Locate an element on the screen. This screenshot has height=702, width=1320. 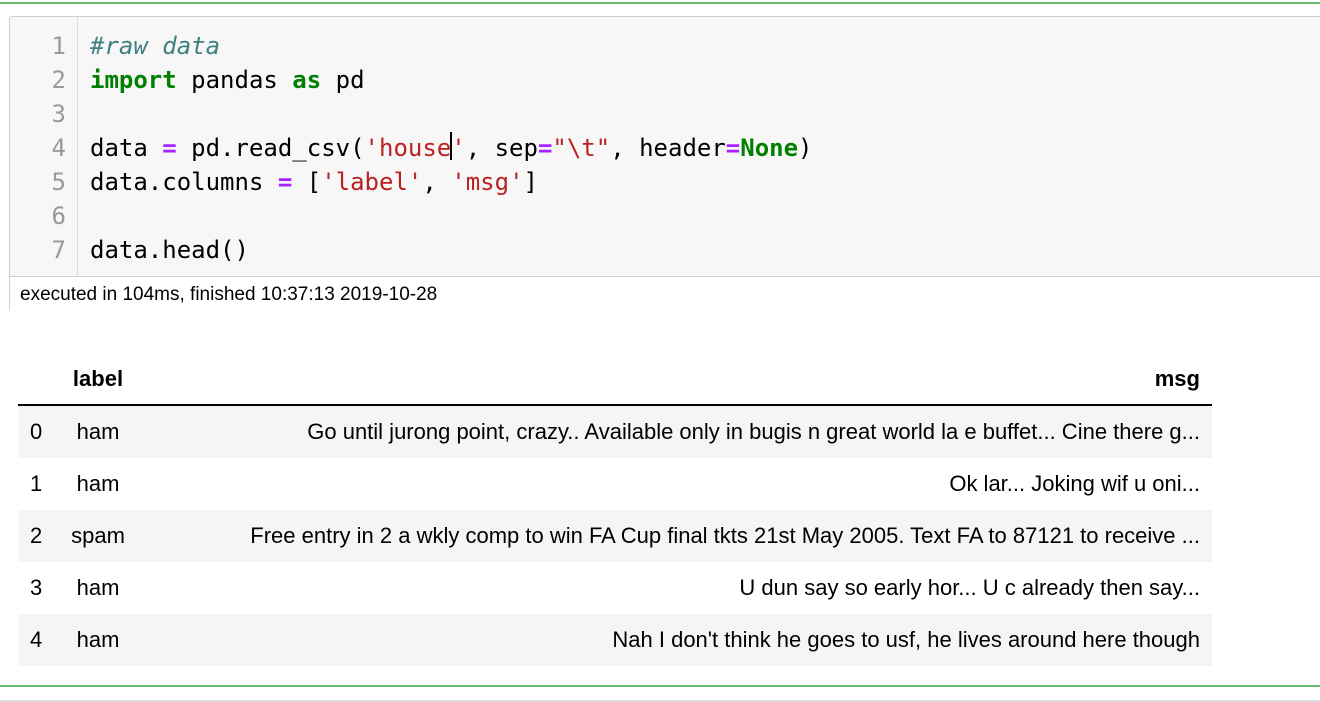
code-token: [ is located at coordinates (307, 182).